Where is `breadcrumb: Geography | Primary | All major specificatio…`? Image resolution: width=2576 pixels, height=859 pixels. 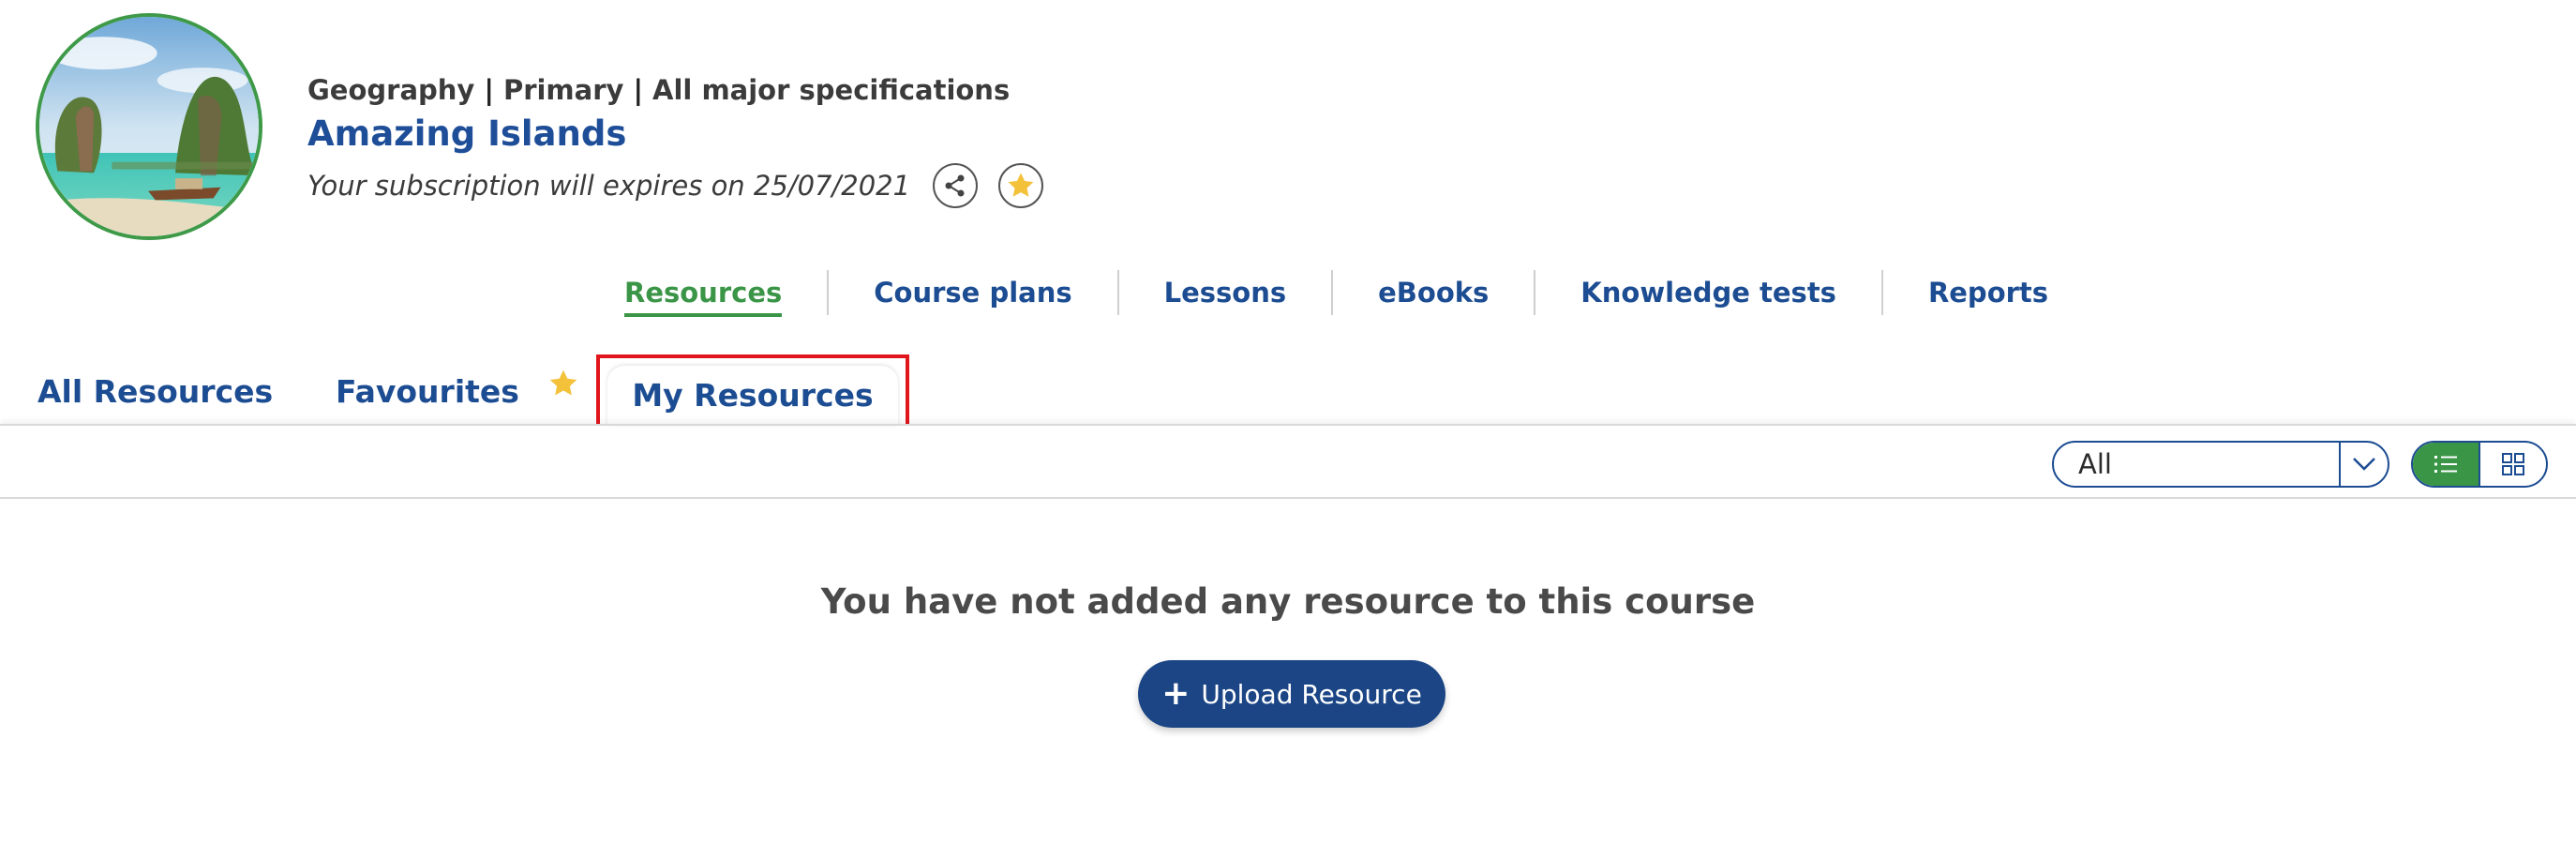 breadcrumb: Geography | Primary | All major specificatio… is located at coordinates (675, 90).